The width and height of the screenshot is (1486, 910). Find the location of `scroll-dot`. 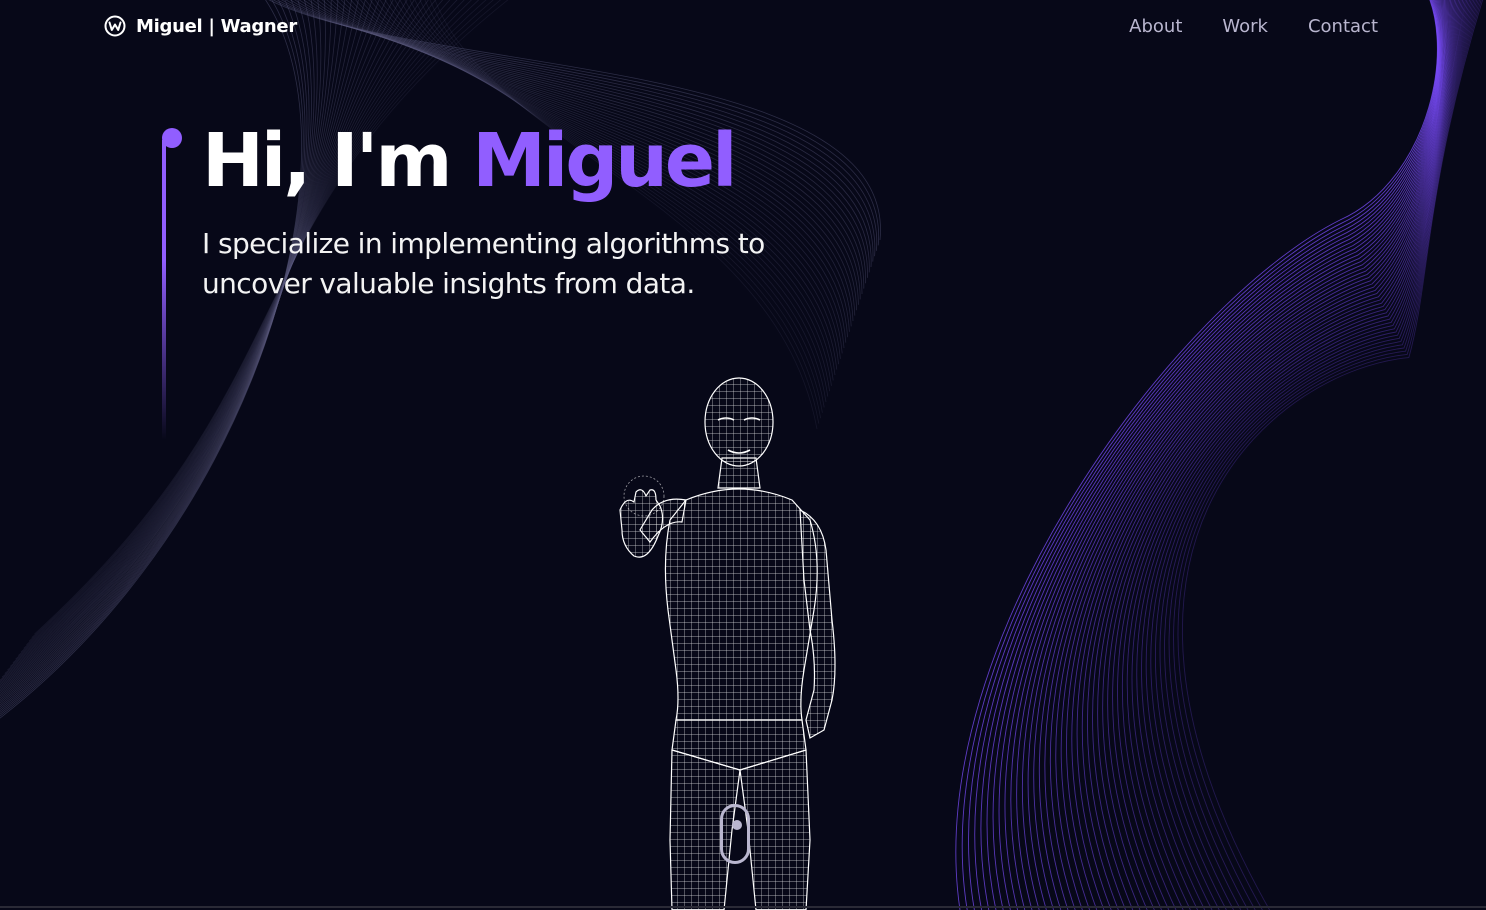

scroll-dot is located at coordinates (737, 825).